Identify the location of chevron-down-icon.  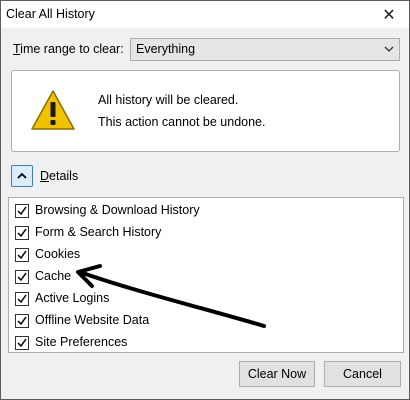
(389, 49).